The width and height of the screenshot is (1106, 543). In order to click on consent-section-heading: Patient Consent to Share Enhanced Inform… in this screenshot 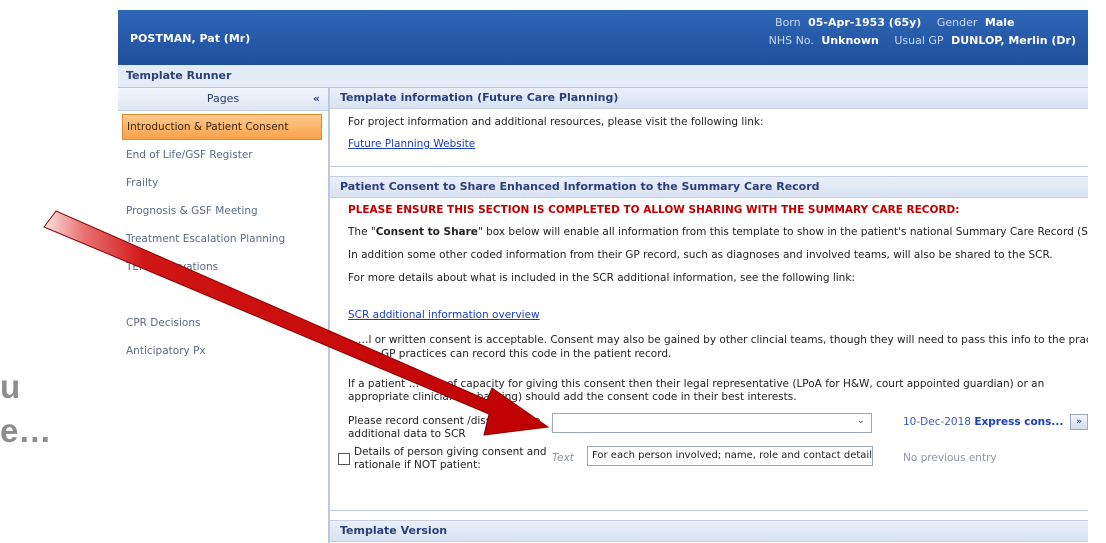, I will do `click(709, 187)`.